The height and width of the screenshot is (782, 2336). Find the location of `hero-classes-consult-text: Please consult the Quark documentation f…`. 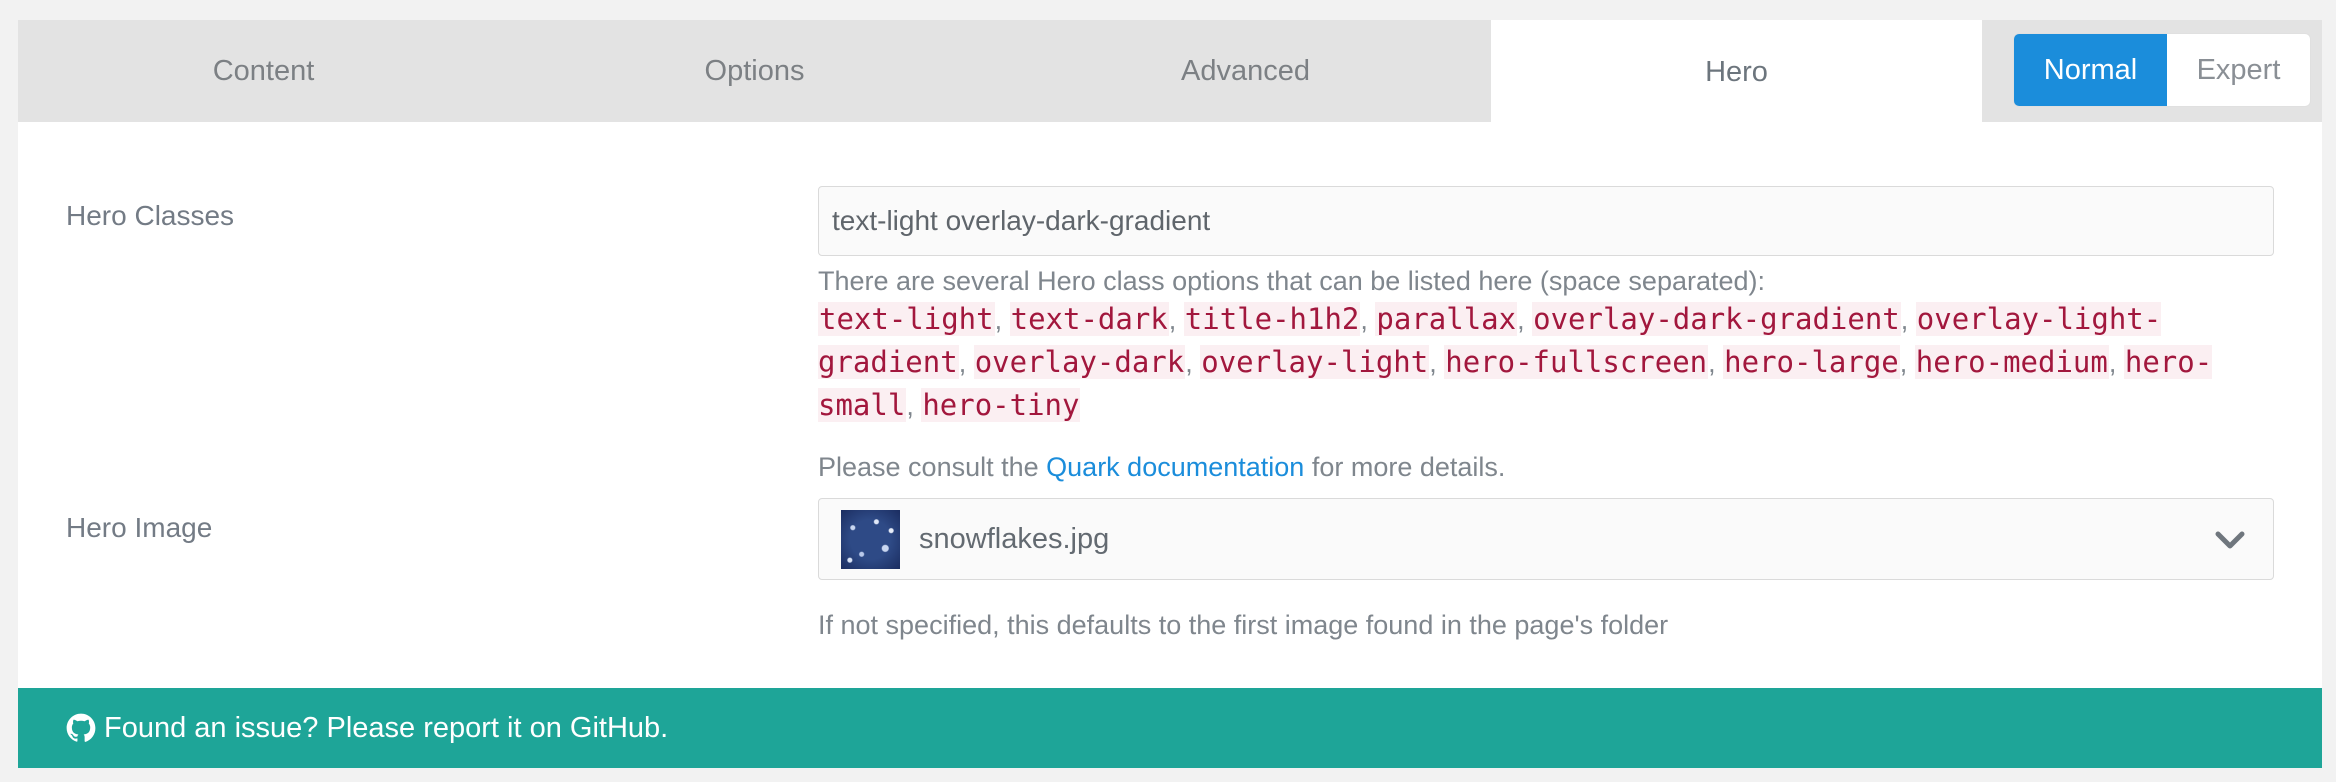

hero-classes-consult-text: Please consult the Quark documentation f… is located at coordinates (1538, 467).